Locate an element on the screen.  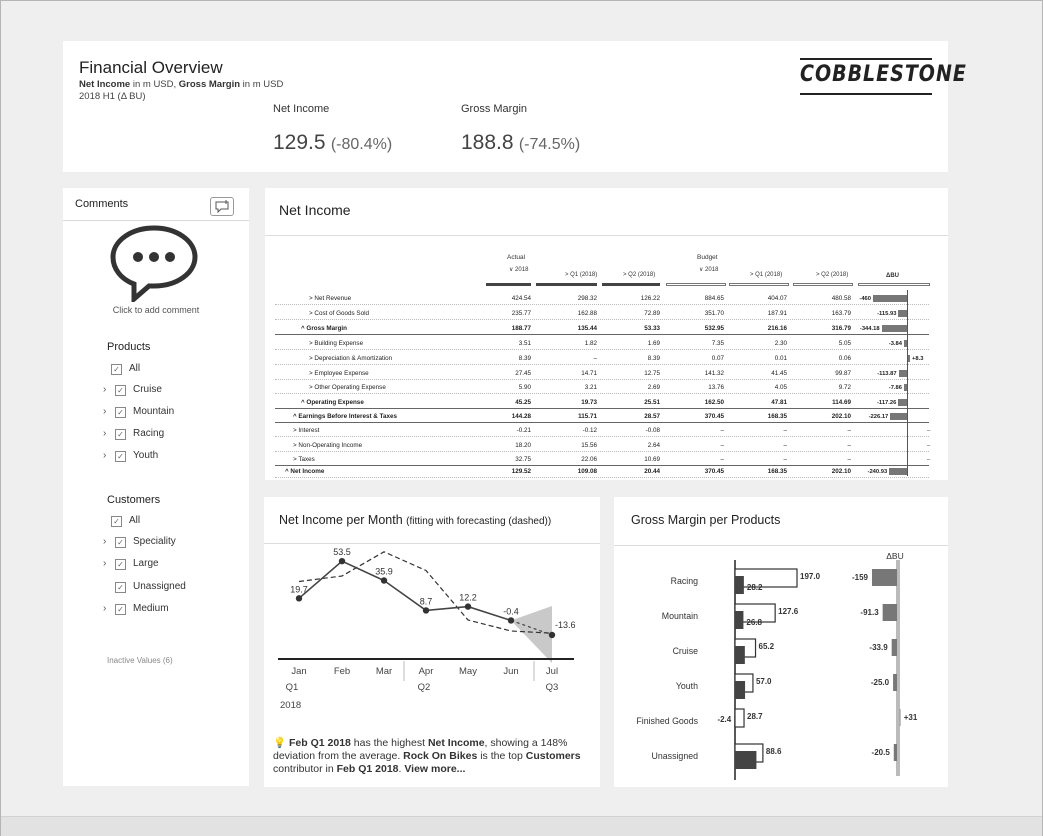
delta-bu-label: -113.87 is located at coordinates (887, 374).